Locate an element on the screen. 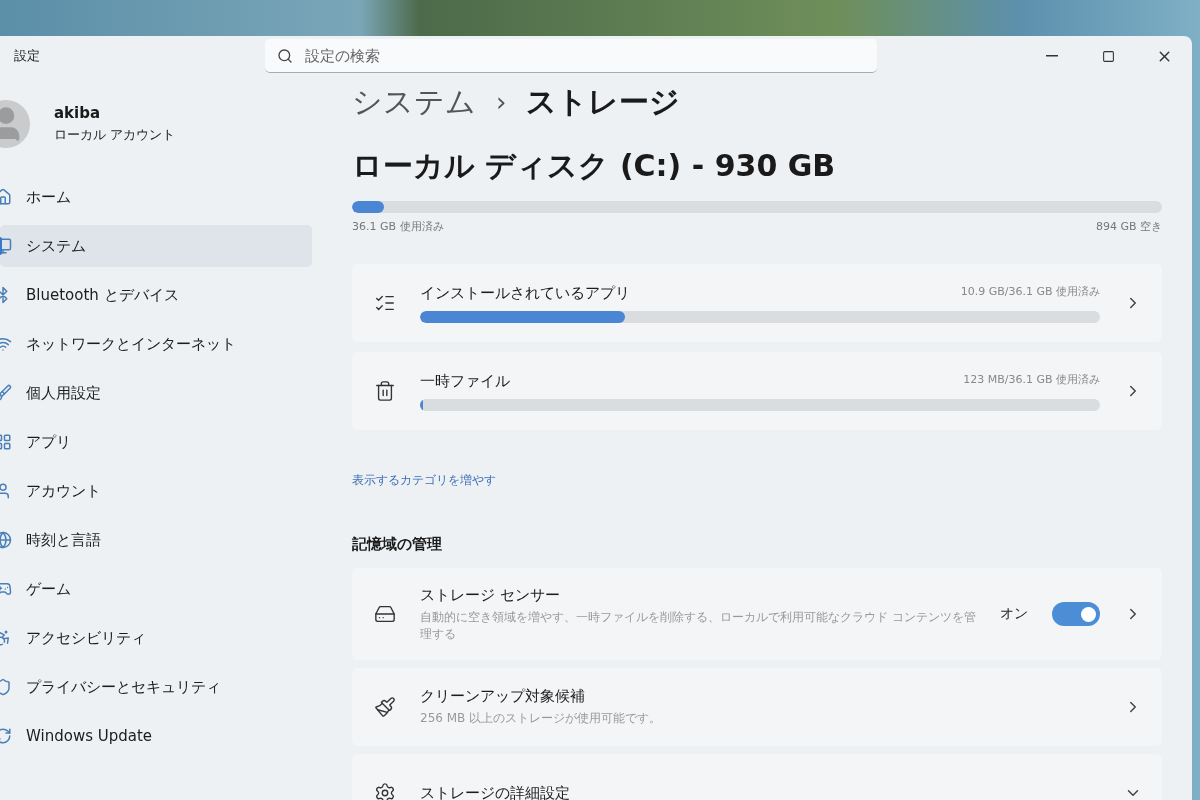 The width and height of the screenshot is (1200, 800). maximize-icon is located at coordinates (1108, 56).